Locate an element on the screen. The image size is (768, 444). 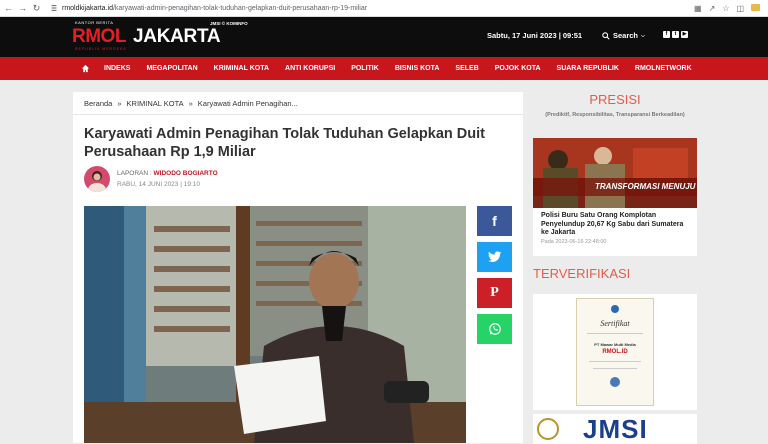
jmsi-banner: JMSI is located at coordinates (615, 429).